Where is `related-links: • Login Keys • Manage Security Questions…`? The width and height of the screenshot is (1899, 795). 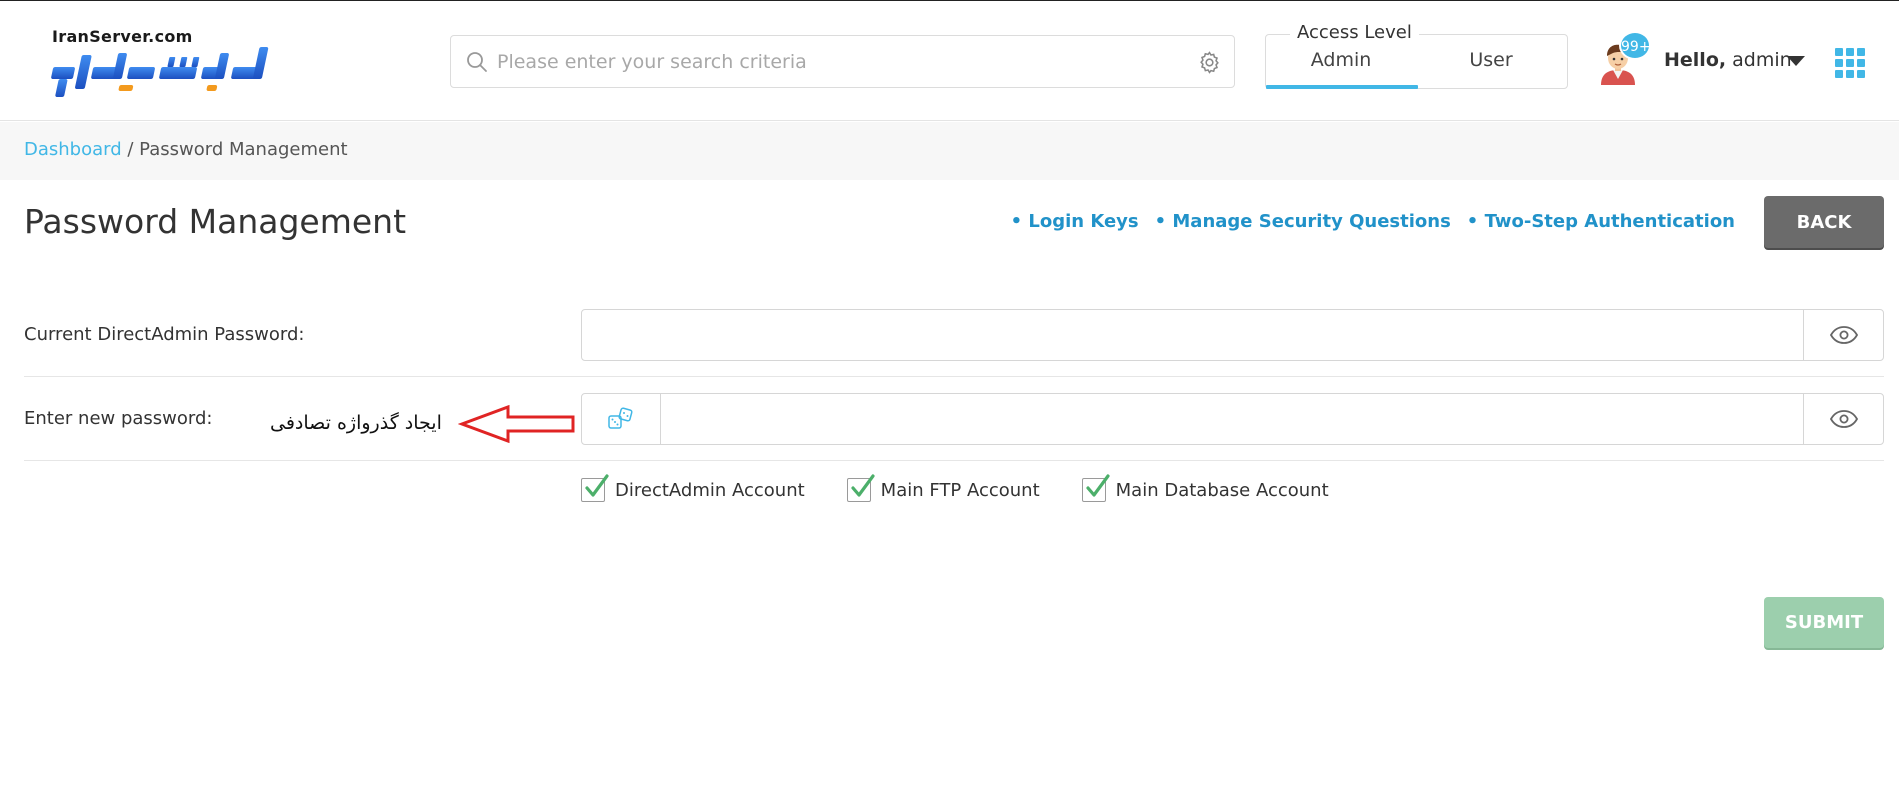 related-links: • Login Keys • Manage Security Questions… is located at coordinates (1373, 221).